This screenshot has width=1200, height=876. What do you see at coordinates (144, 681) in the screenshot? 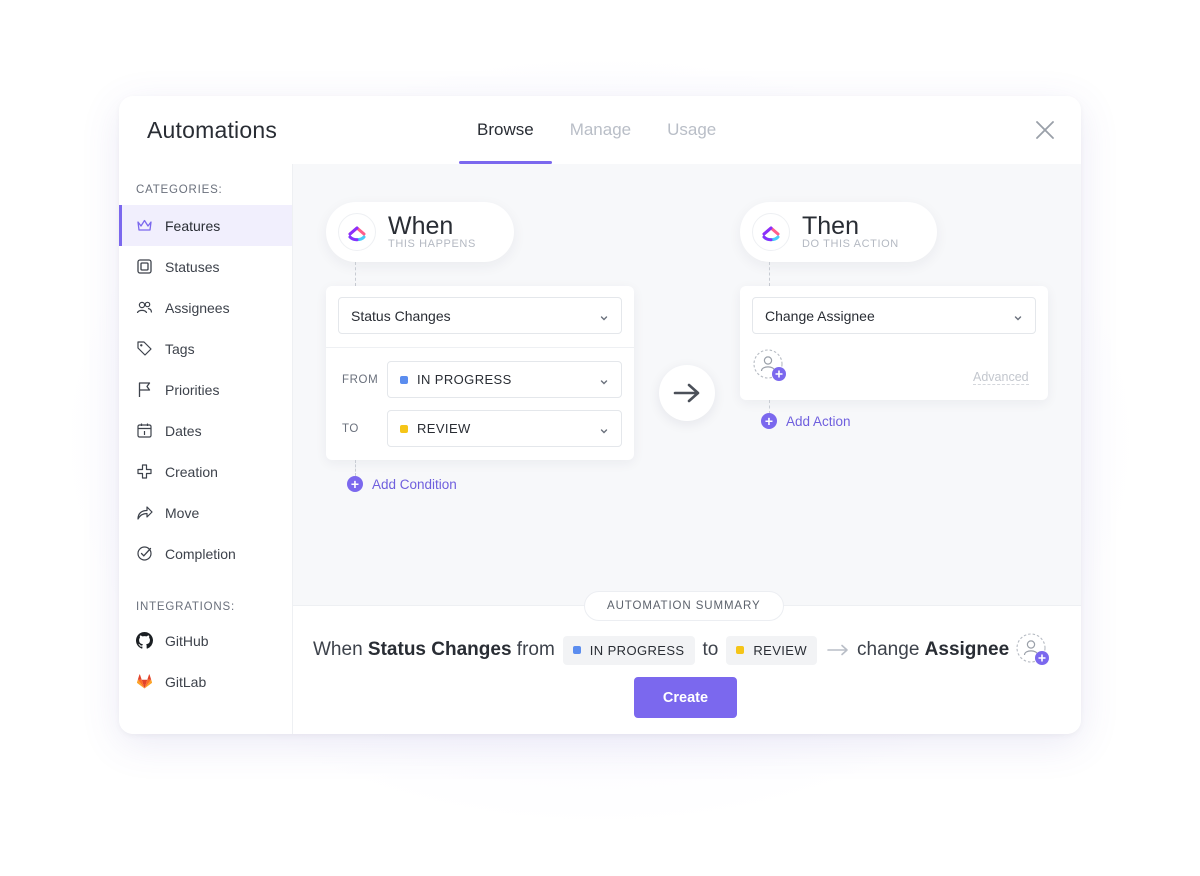
I see `gitlab-icon` at bounding box center [144, 681].